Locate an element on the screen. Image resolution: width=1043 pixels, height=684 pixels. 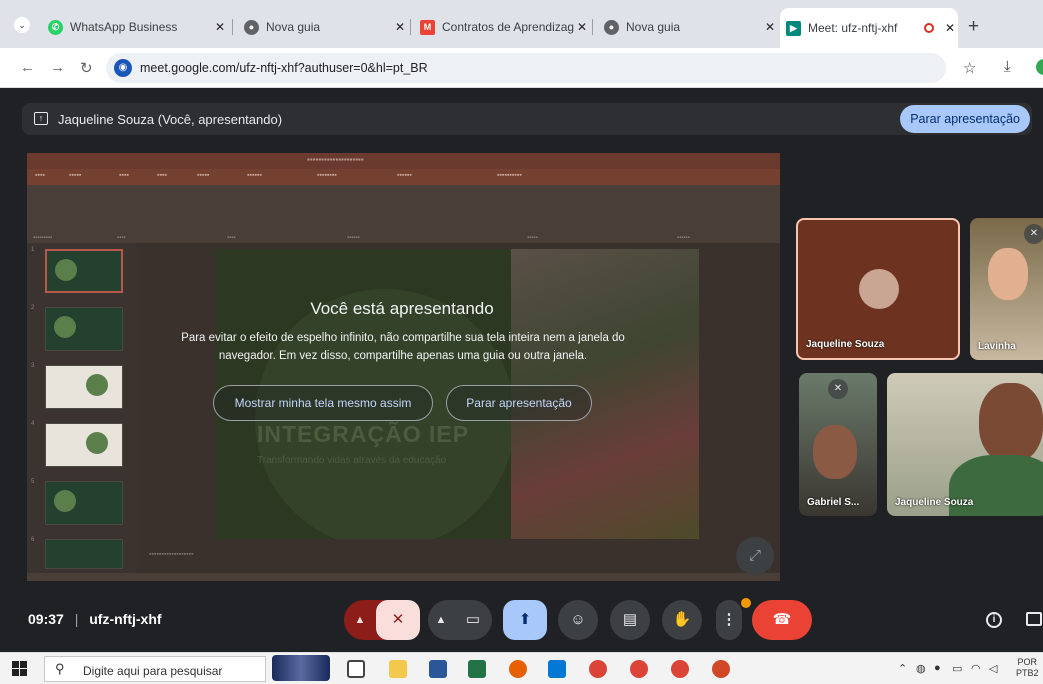
emoji-reactions-icon: ☺ is located at coordinates (578, 620).